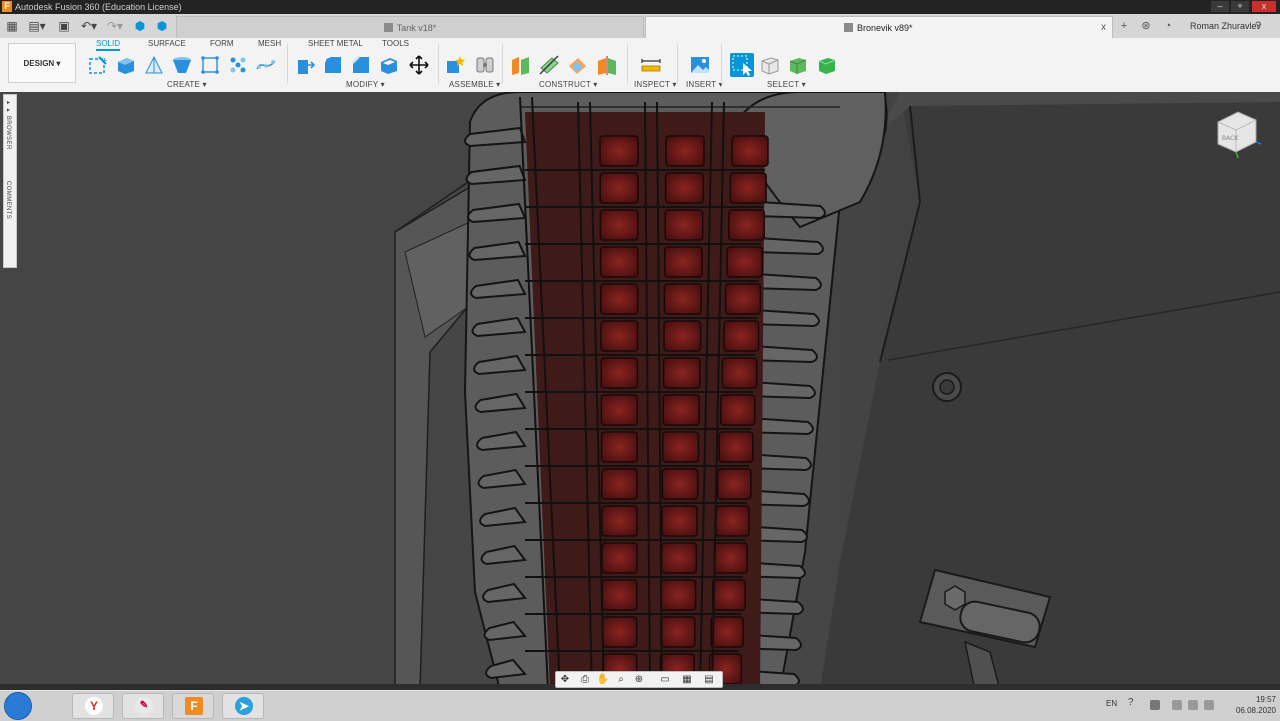 Image resolution: width=1280 pixels, height=721 pixels. What do you see at coordinates (140, 26) in the screenshot?
I see `data-panel-icon: ⬢` at bounding box center [140, 26].